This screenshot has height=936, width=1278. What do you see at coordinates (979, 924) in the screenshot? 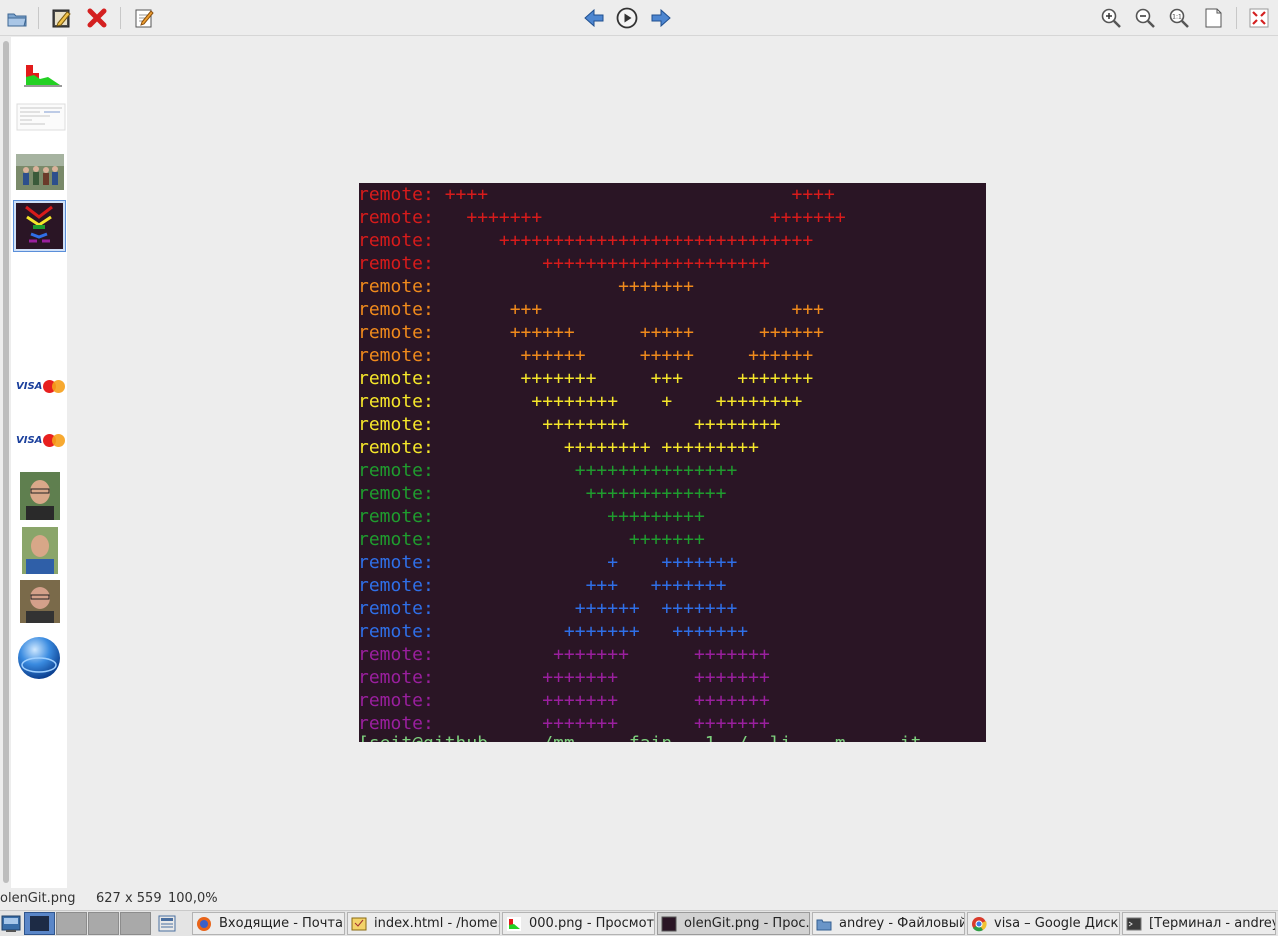
I see `chrome-icon` at bounding box center [979, 924].